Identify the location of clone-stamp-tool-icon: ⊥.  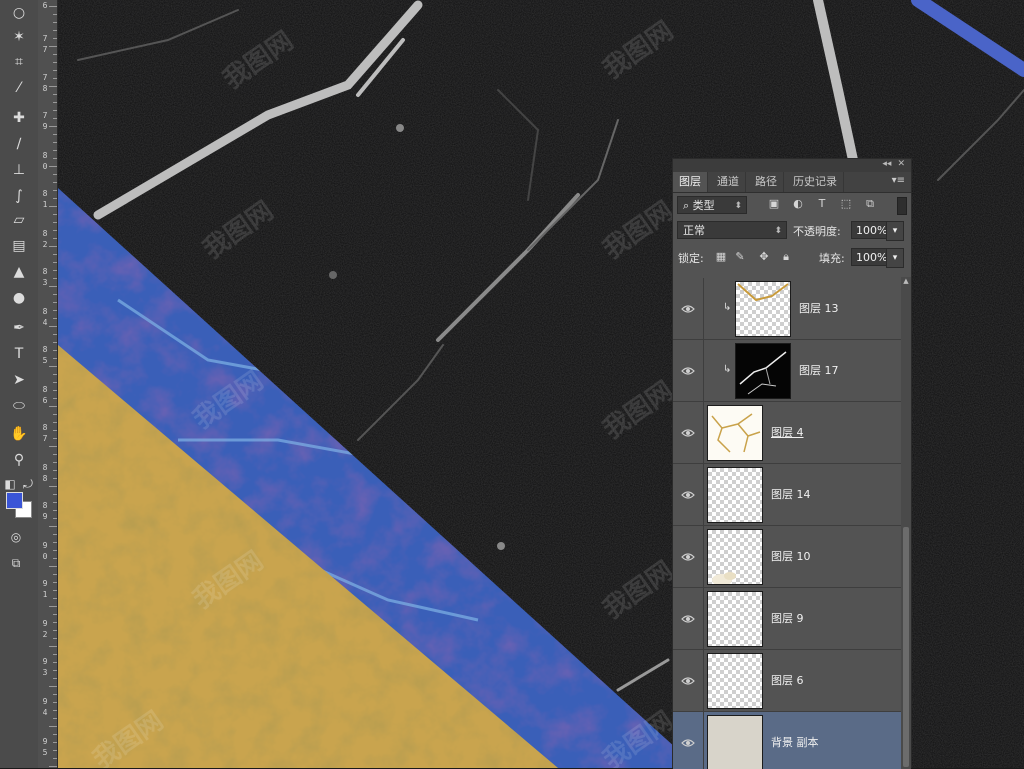
(19, 170).